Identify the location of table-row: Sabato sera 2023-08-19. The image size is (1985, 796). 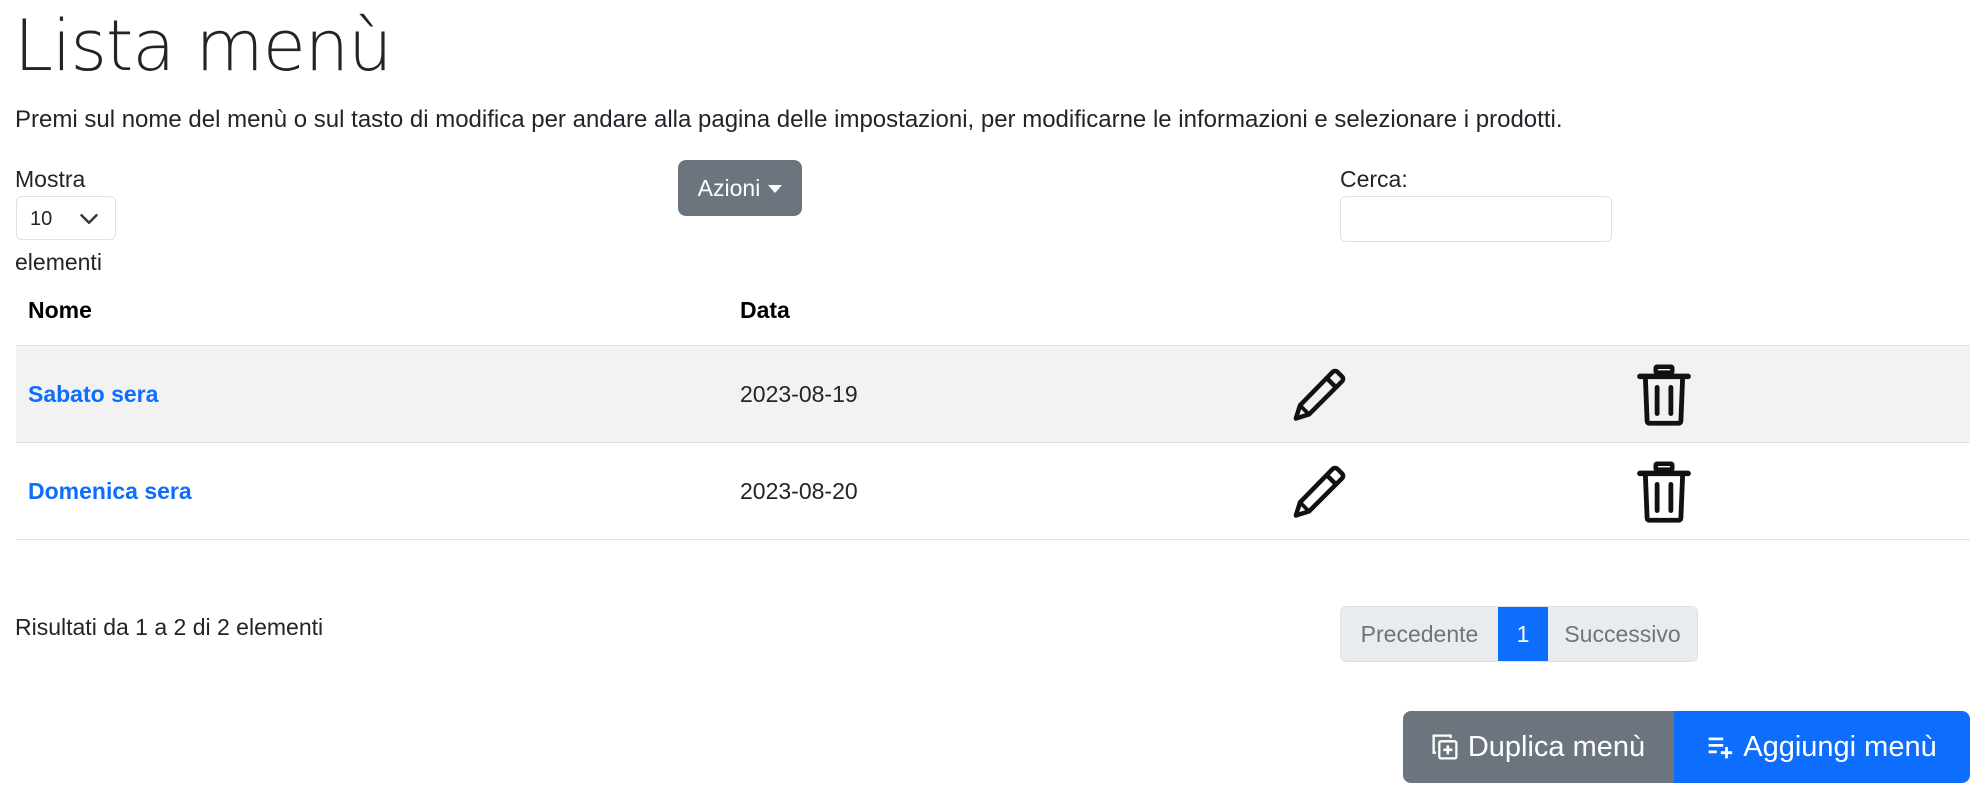
(993, 394).